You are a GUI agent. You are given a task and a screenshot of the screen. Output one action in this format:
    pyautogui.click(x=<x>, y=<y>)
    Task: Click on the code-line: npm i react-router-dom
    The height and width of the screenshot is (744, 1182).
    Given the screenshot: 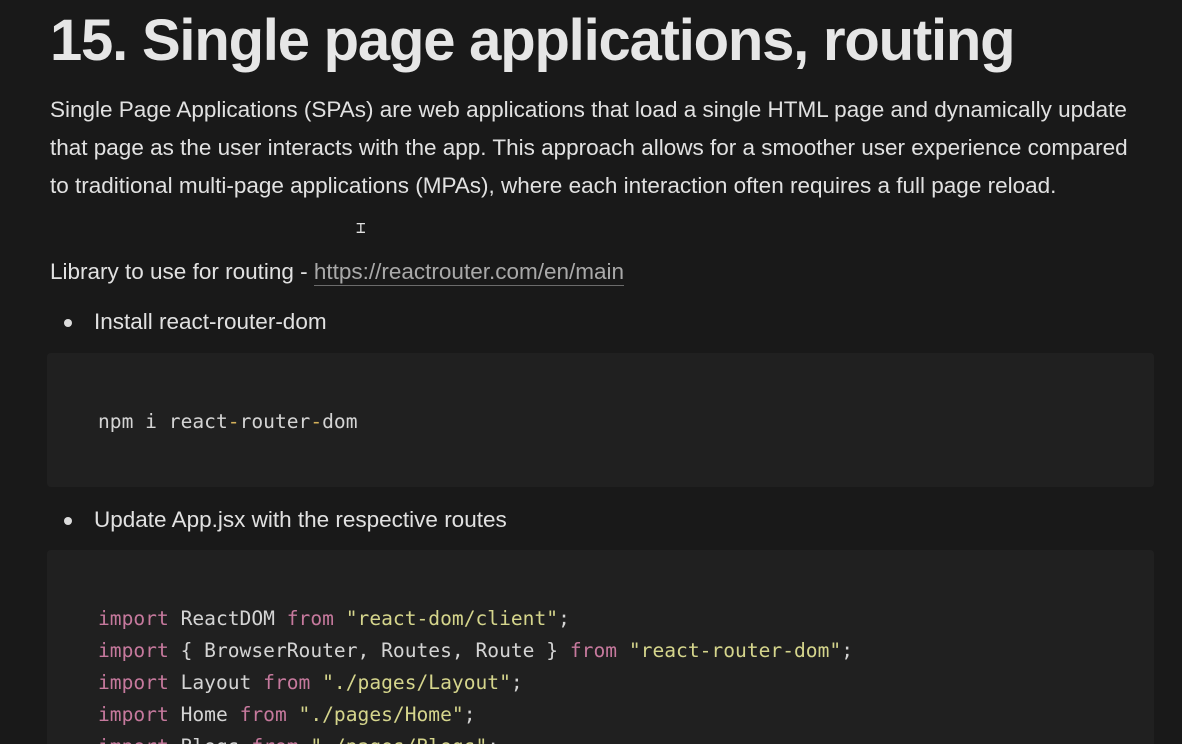 What is the action you would take?
    pyautogui.click(x=228, y=421)
    